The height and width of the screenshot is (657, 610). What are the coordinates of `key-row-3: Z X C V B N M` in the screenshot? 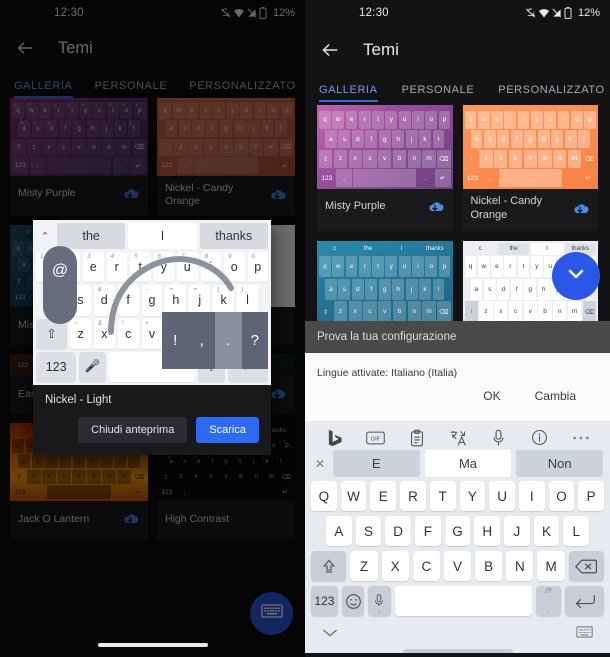 It's located at (457, 566).